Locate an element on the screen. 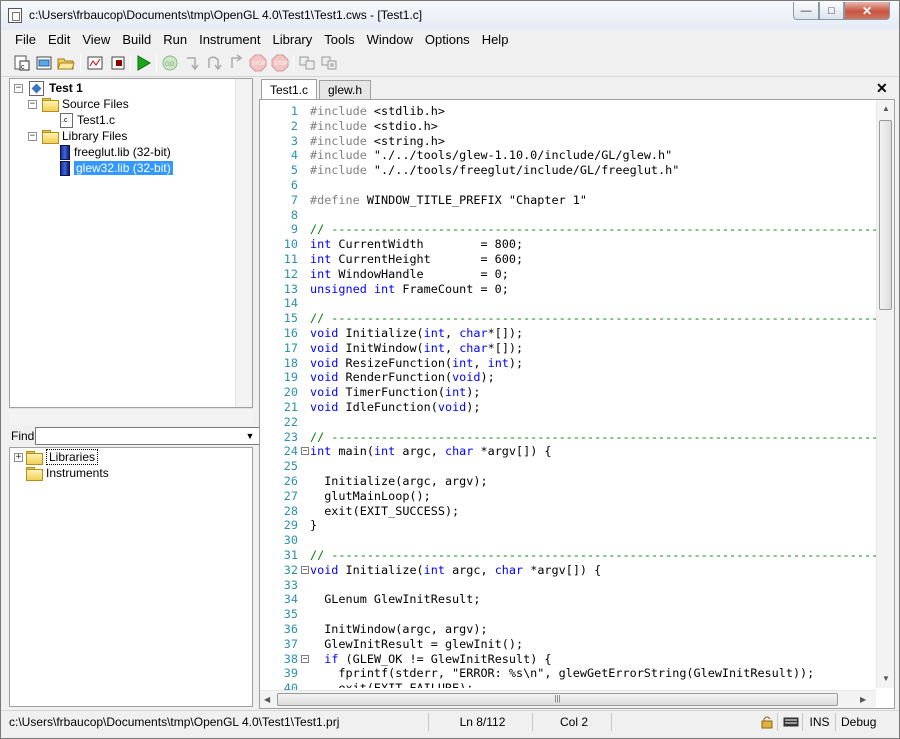 The width and height of the screenshot is (900, 739). close-button: ✕ is located at coordinates (867, 11).